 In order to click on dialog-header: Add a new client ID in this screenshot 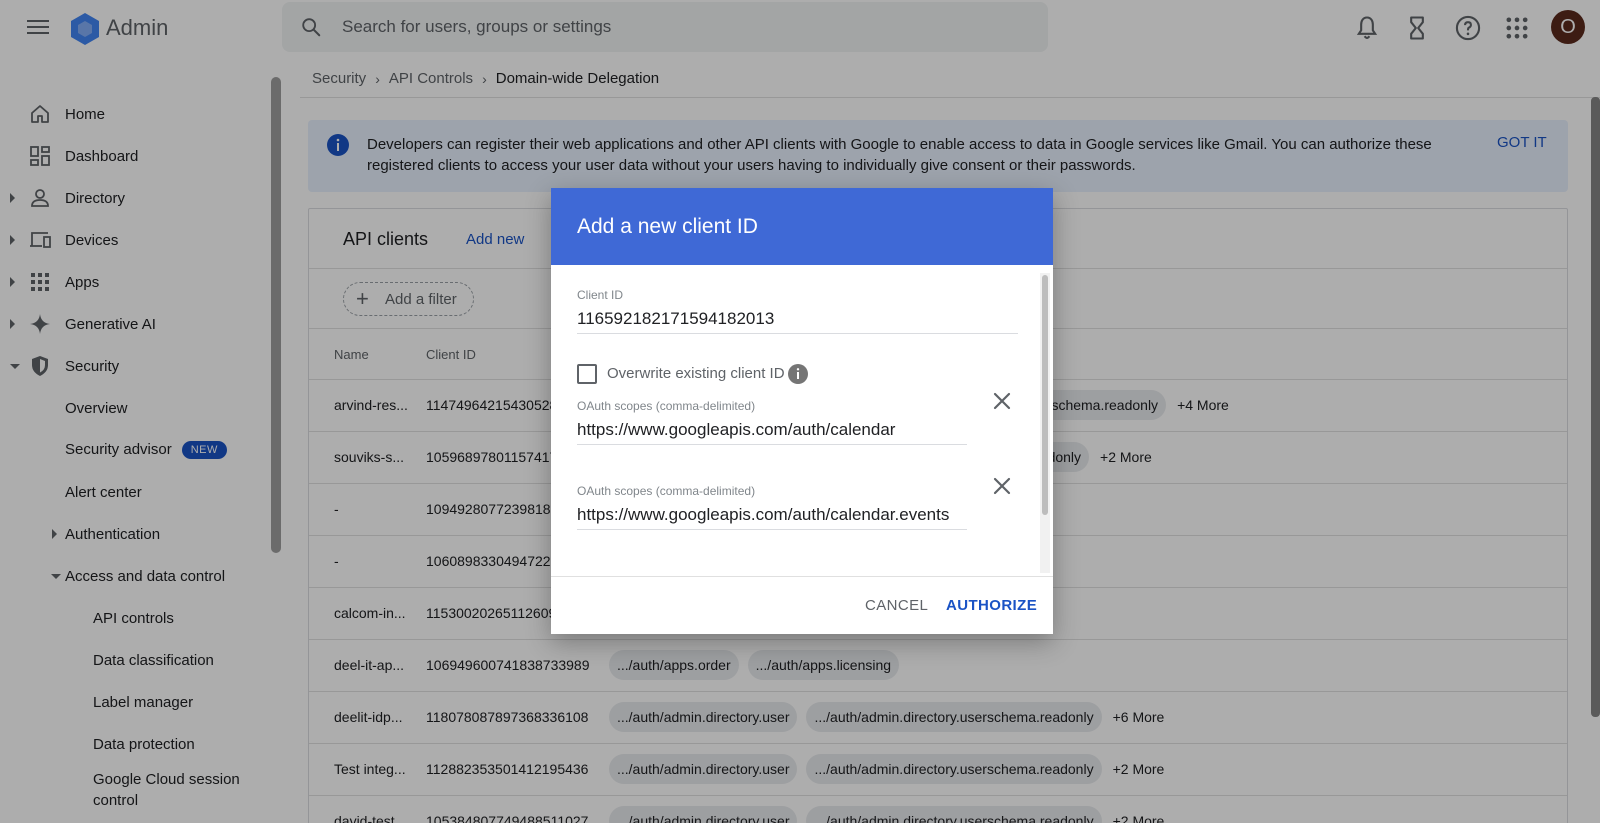, I will do `click(802, 226)`.